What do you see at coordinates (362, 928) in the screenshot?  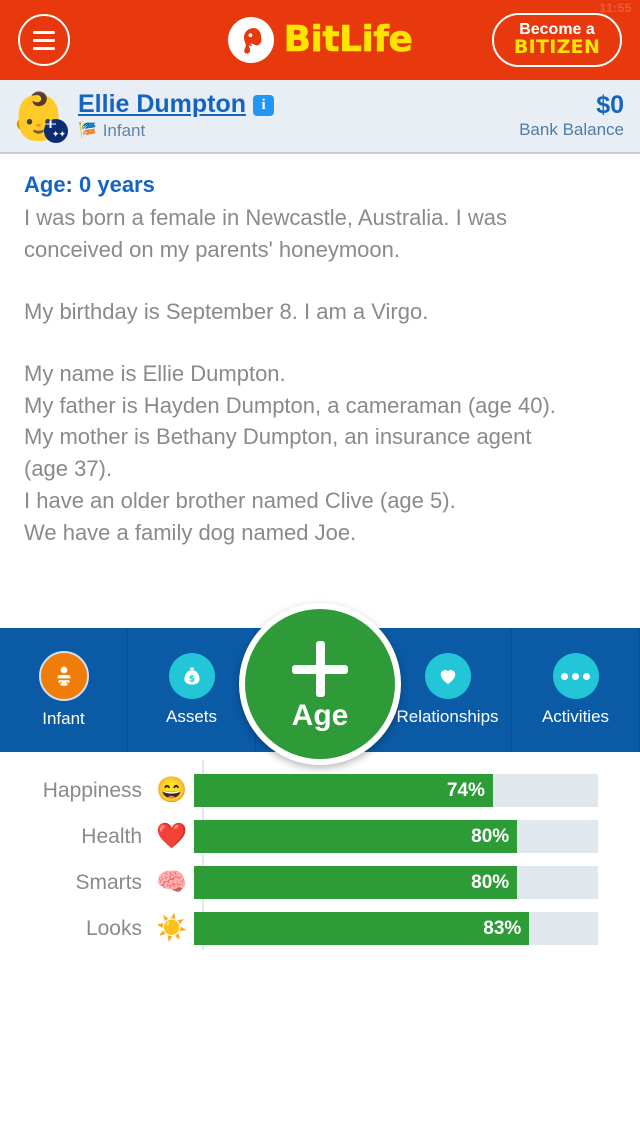 I see `stat-fill: 83%` at bounding box center [362, 928].